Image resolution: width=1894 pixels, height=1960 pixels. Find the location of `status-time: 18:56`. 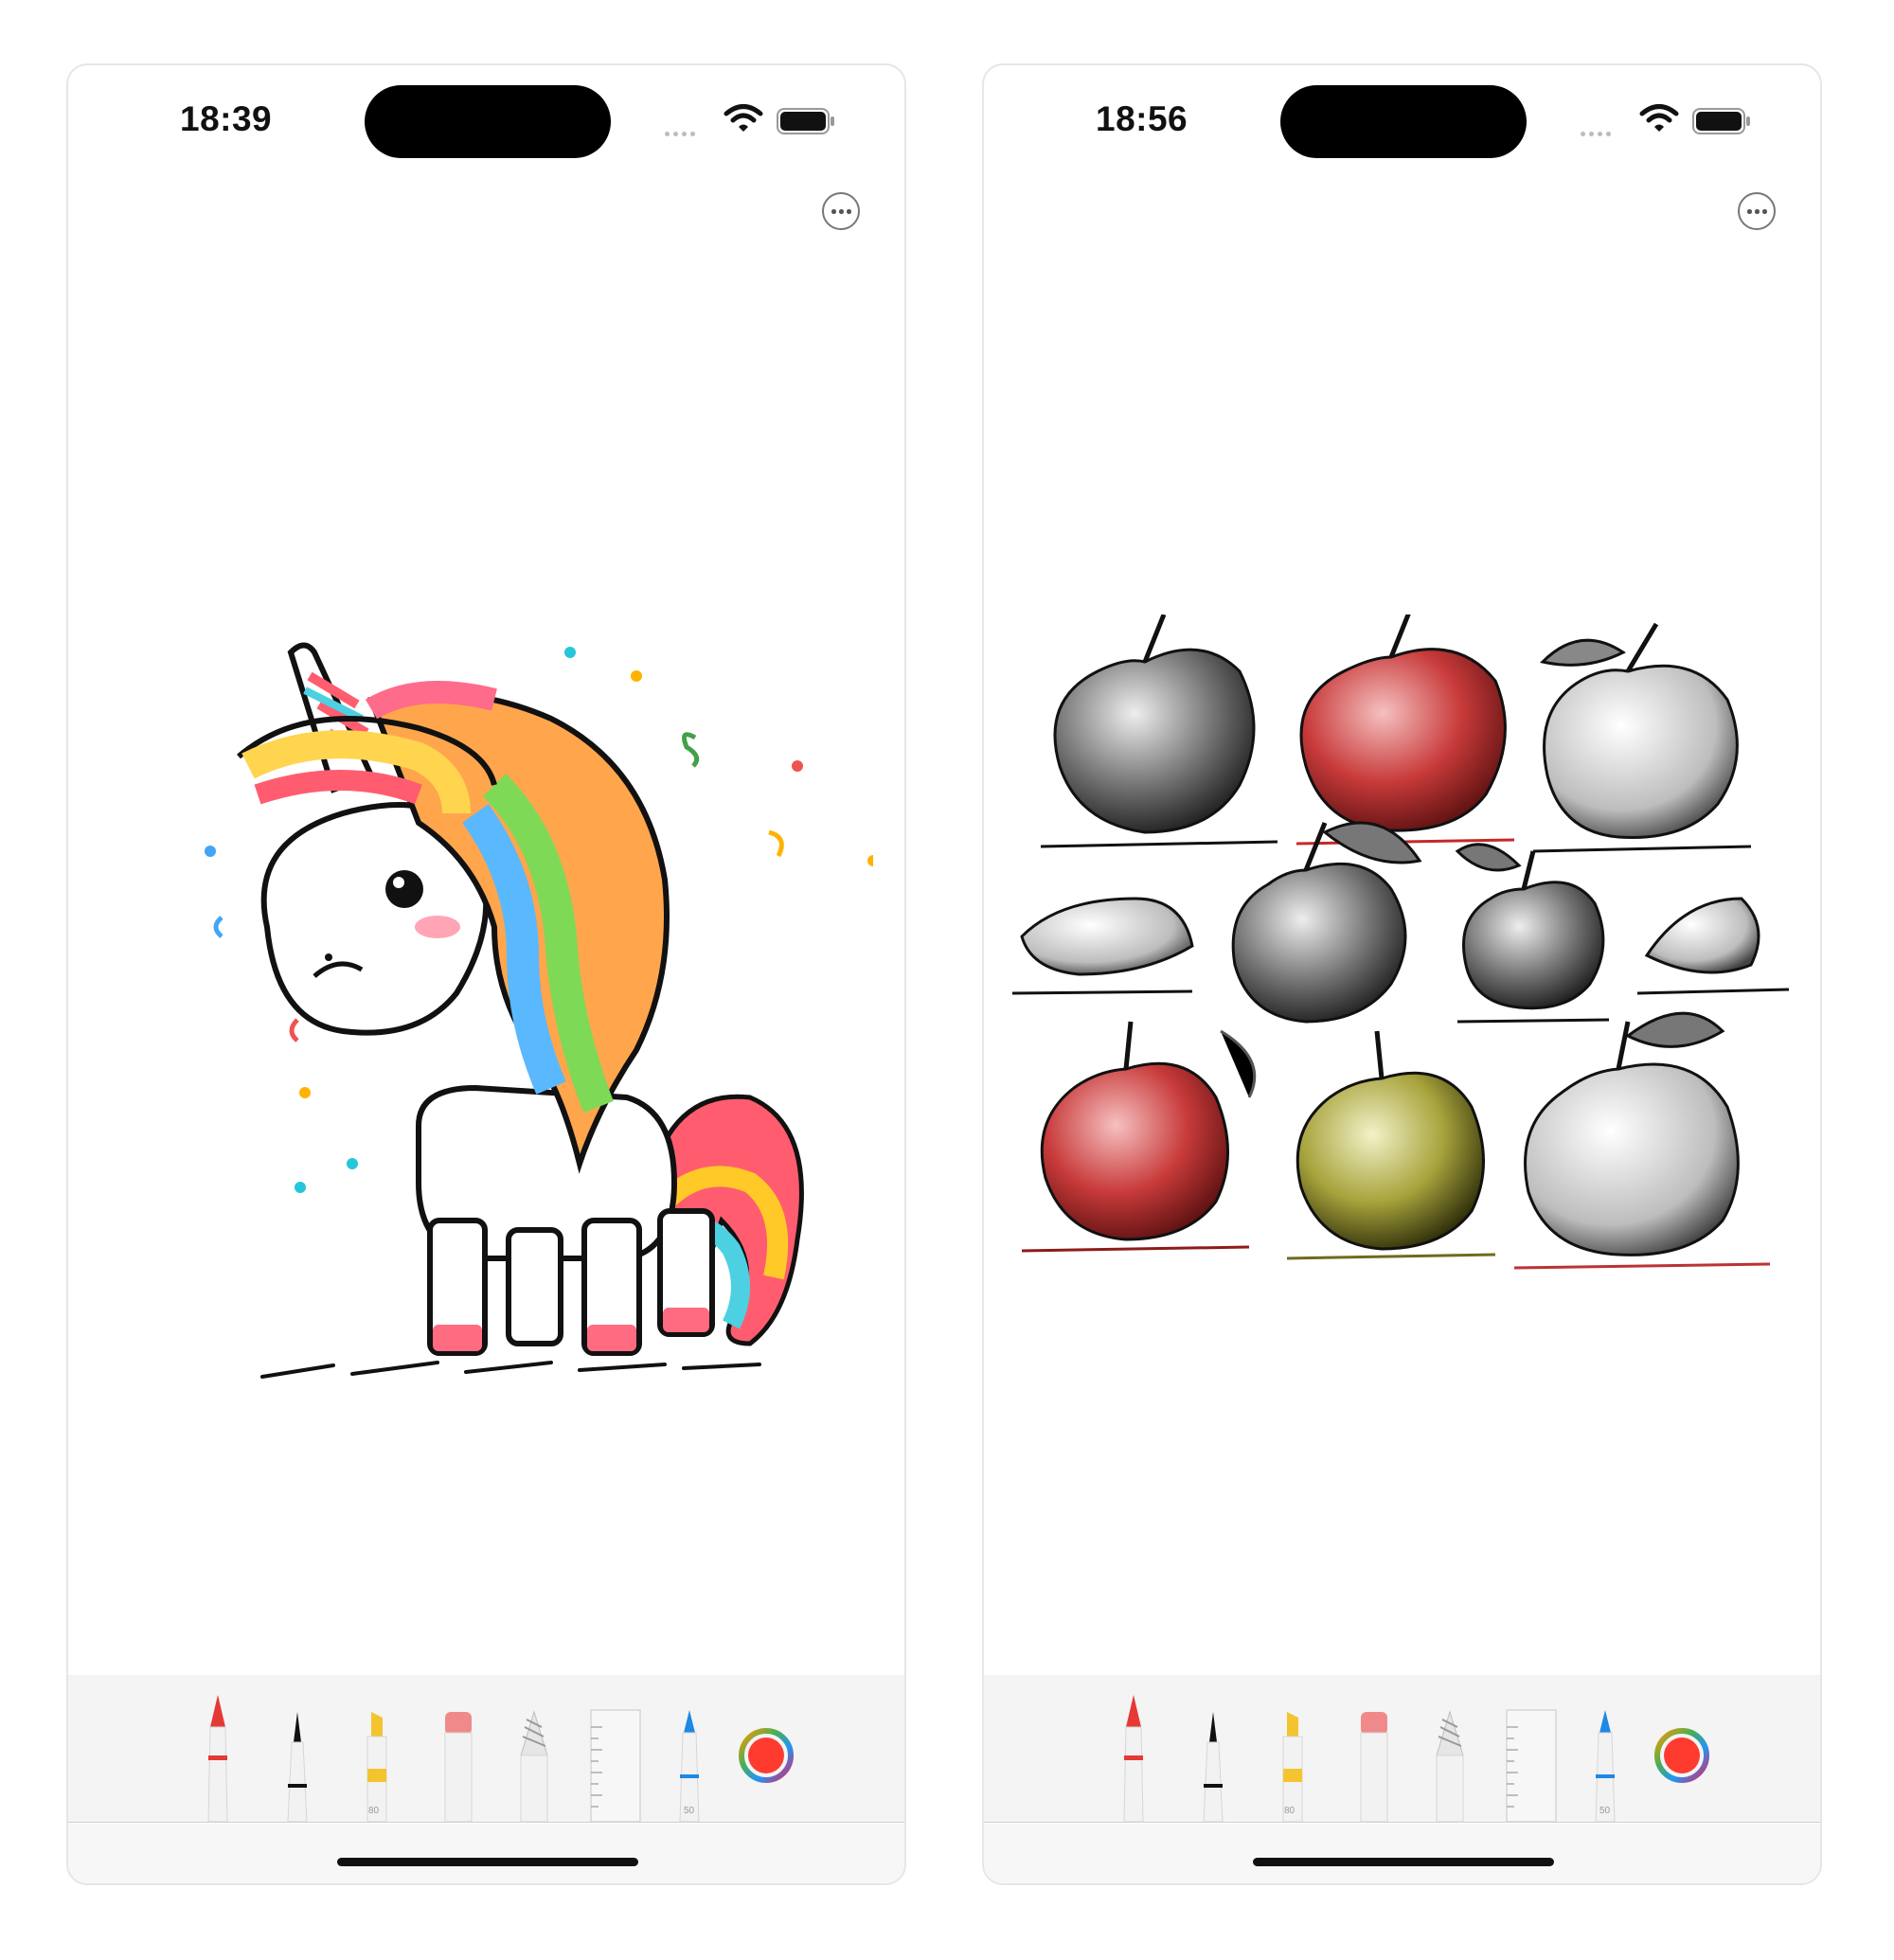

status-time: 18:56 is located at coordinates (1142, 118).